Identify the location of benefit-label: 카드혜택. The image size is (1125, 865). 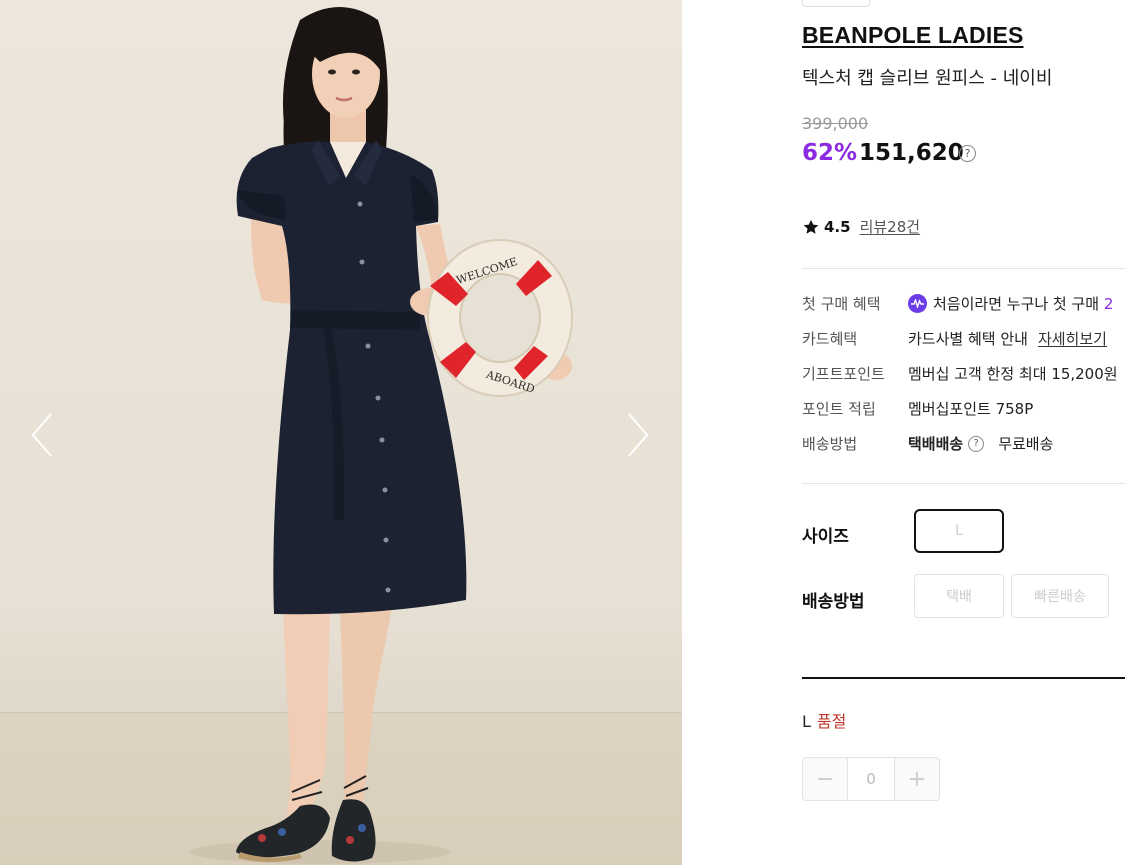
(830, 339).